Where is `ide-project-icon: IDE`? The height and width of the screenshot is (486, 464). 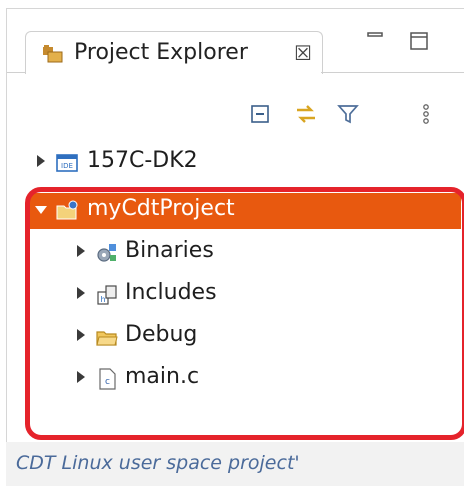 ide-project-icon: IDE is located at coordinates (67, 163).